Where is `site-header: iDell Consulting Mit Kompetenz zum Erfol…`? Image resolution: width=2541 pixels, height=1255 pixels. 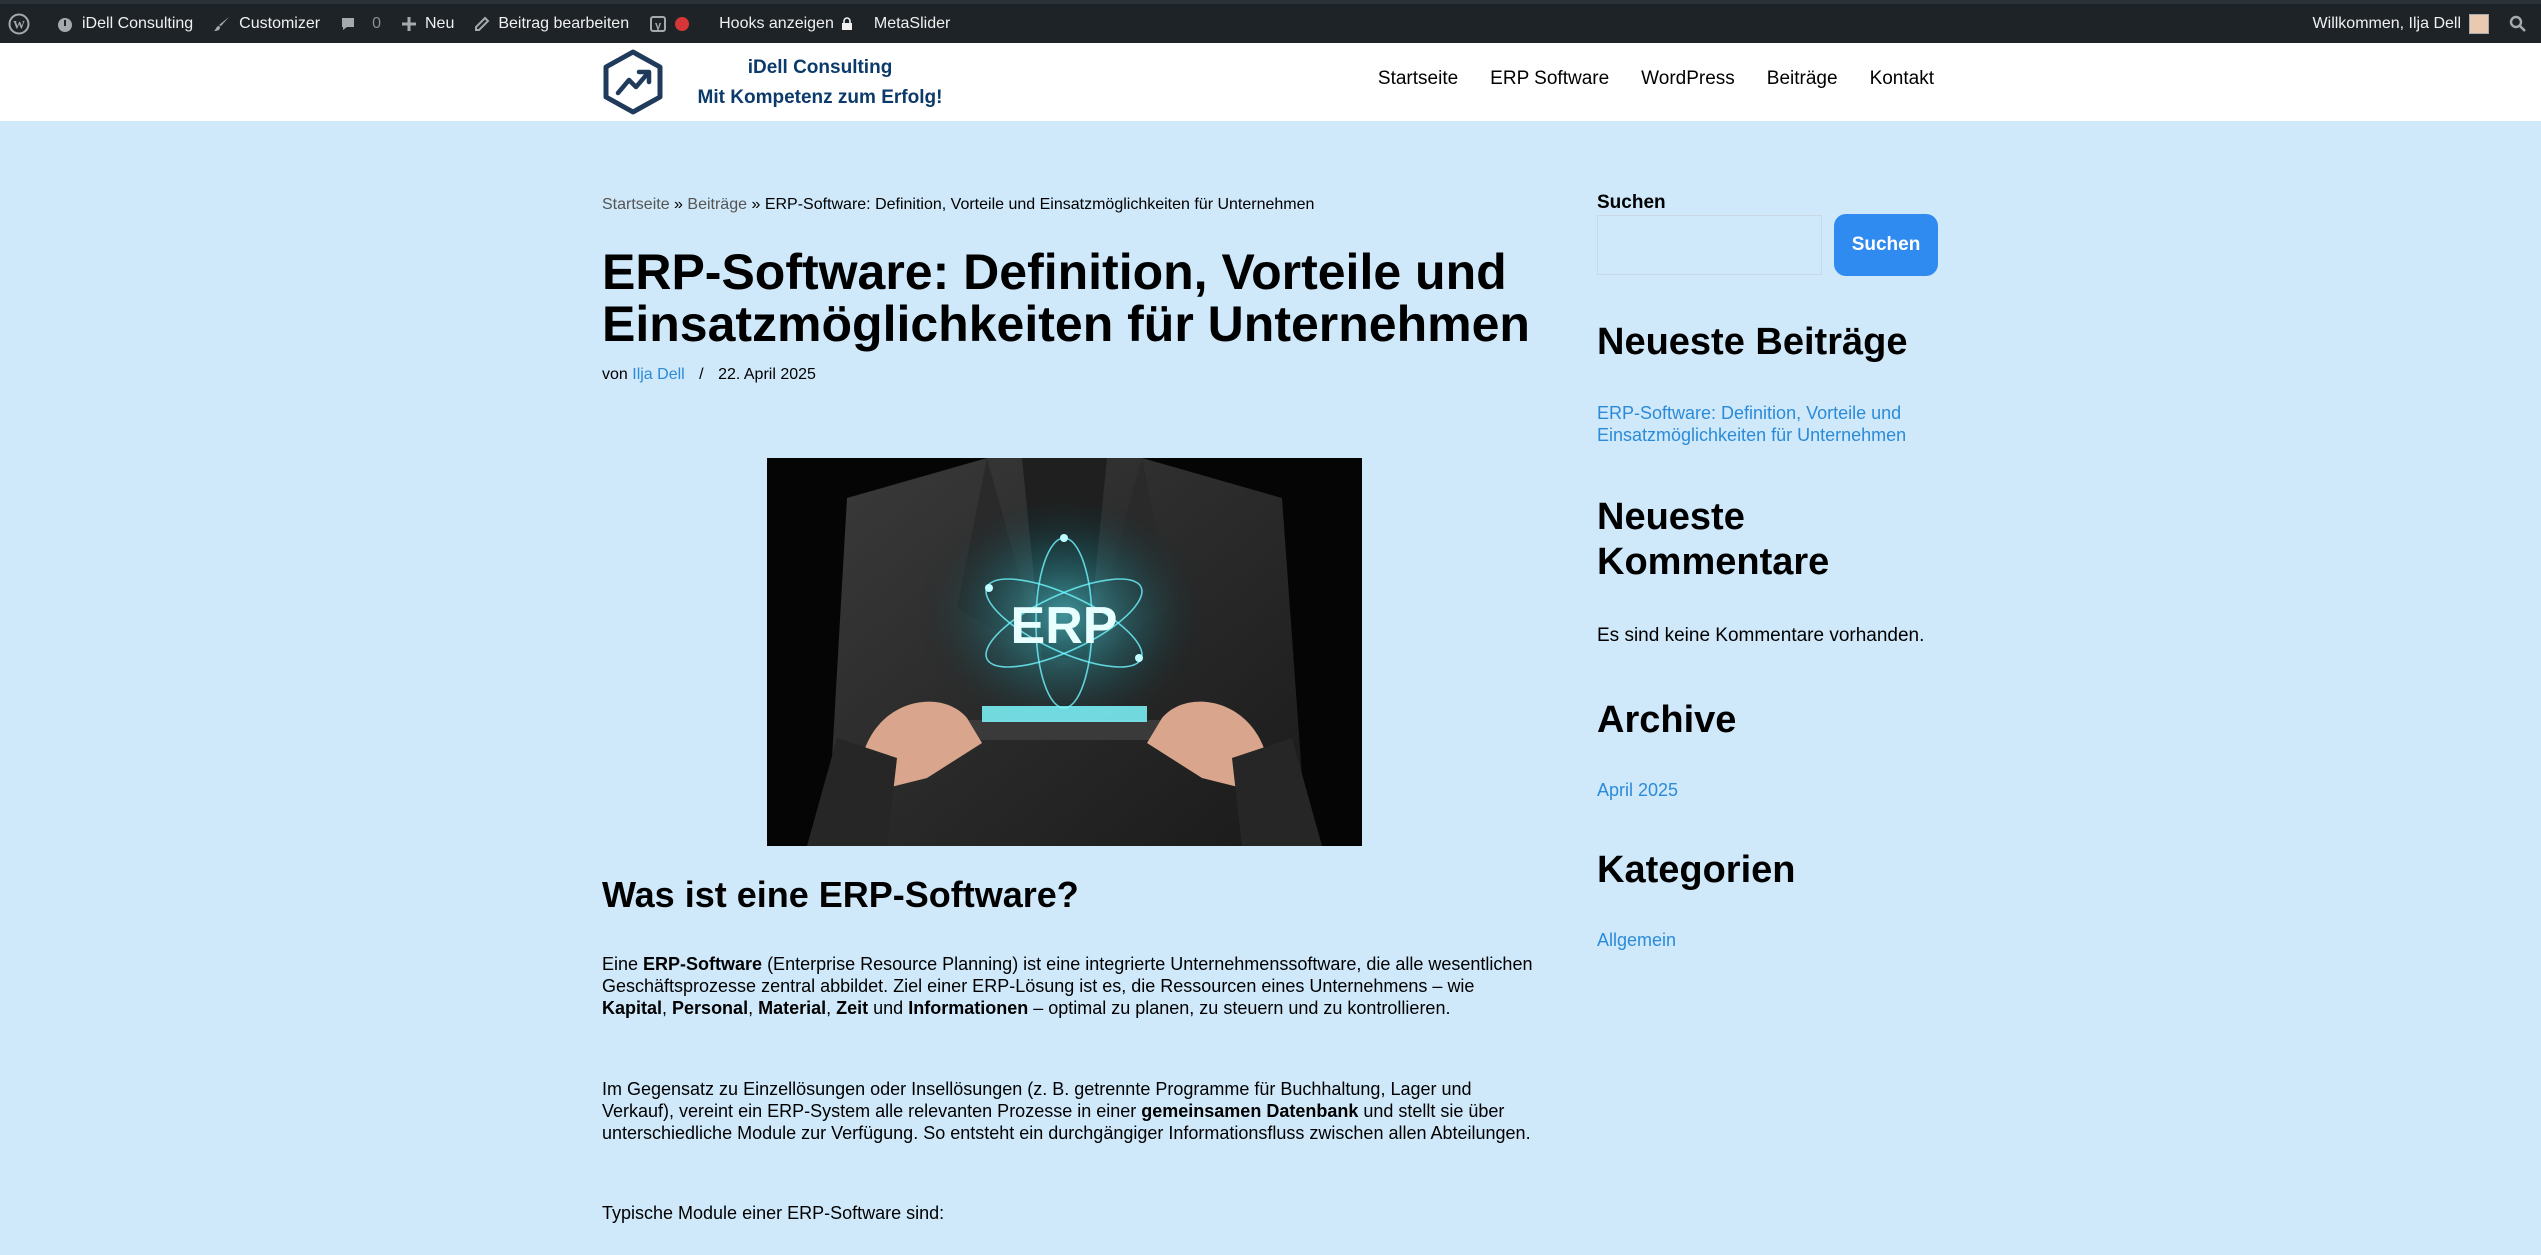
site-header: iDell Consulting Mit Kompetenz zum Erfol… is located at coordinates (1270, 82).